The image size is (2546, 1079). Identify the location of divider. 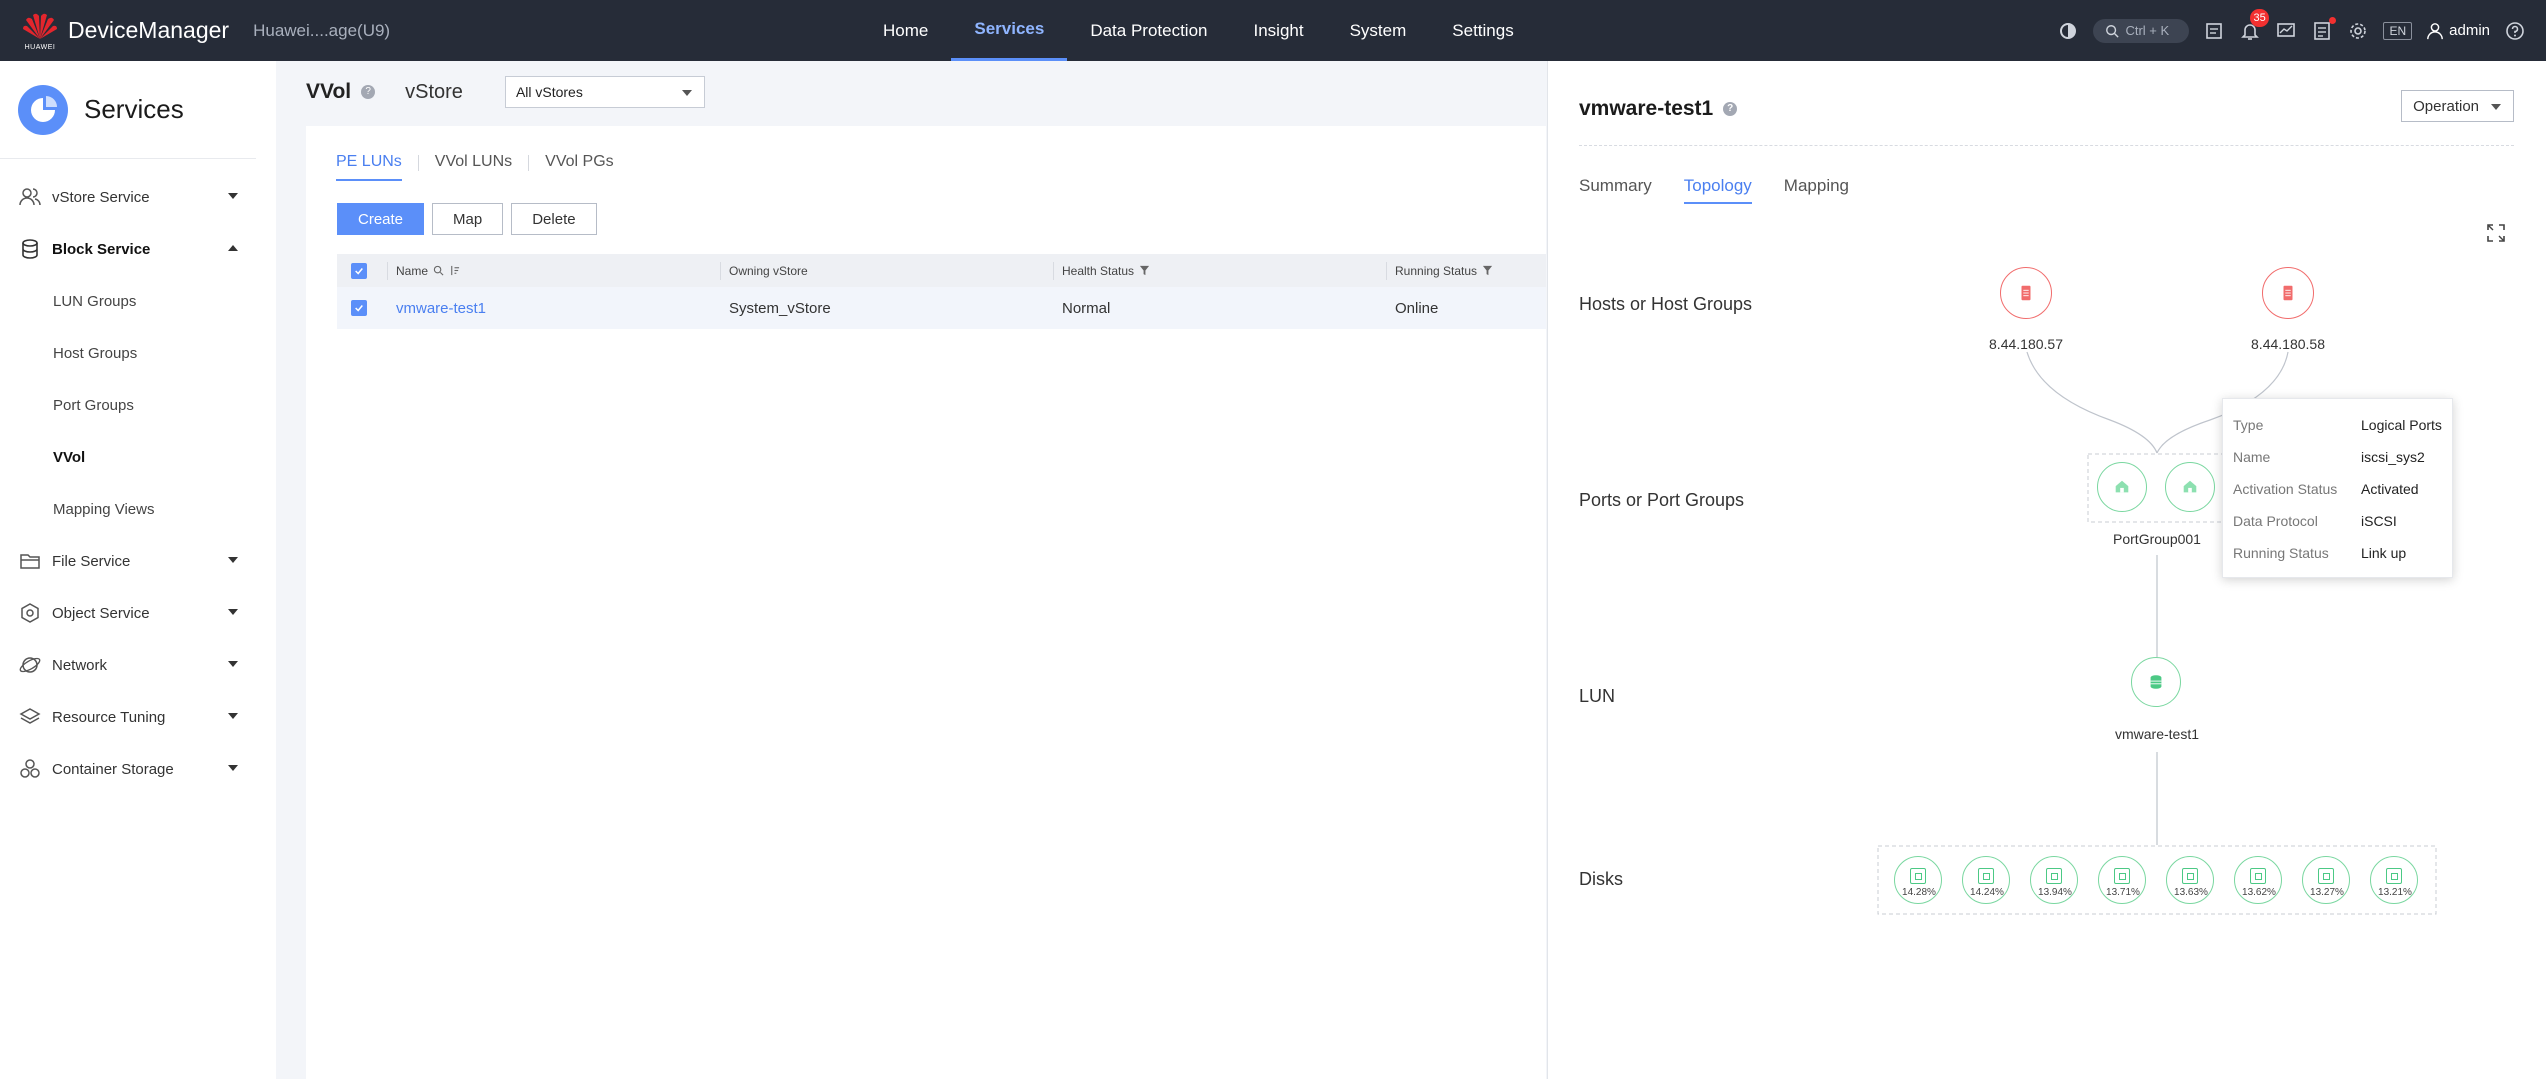
(2046, 145).